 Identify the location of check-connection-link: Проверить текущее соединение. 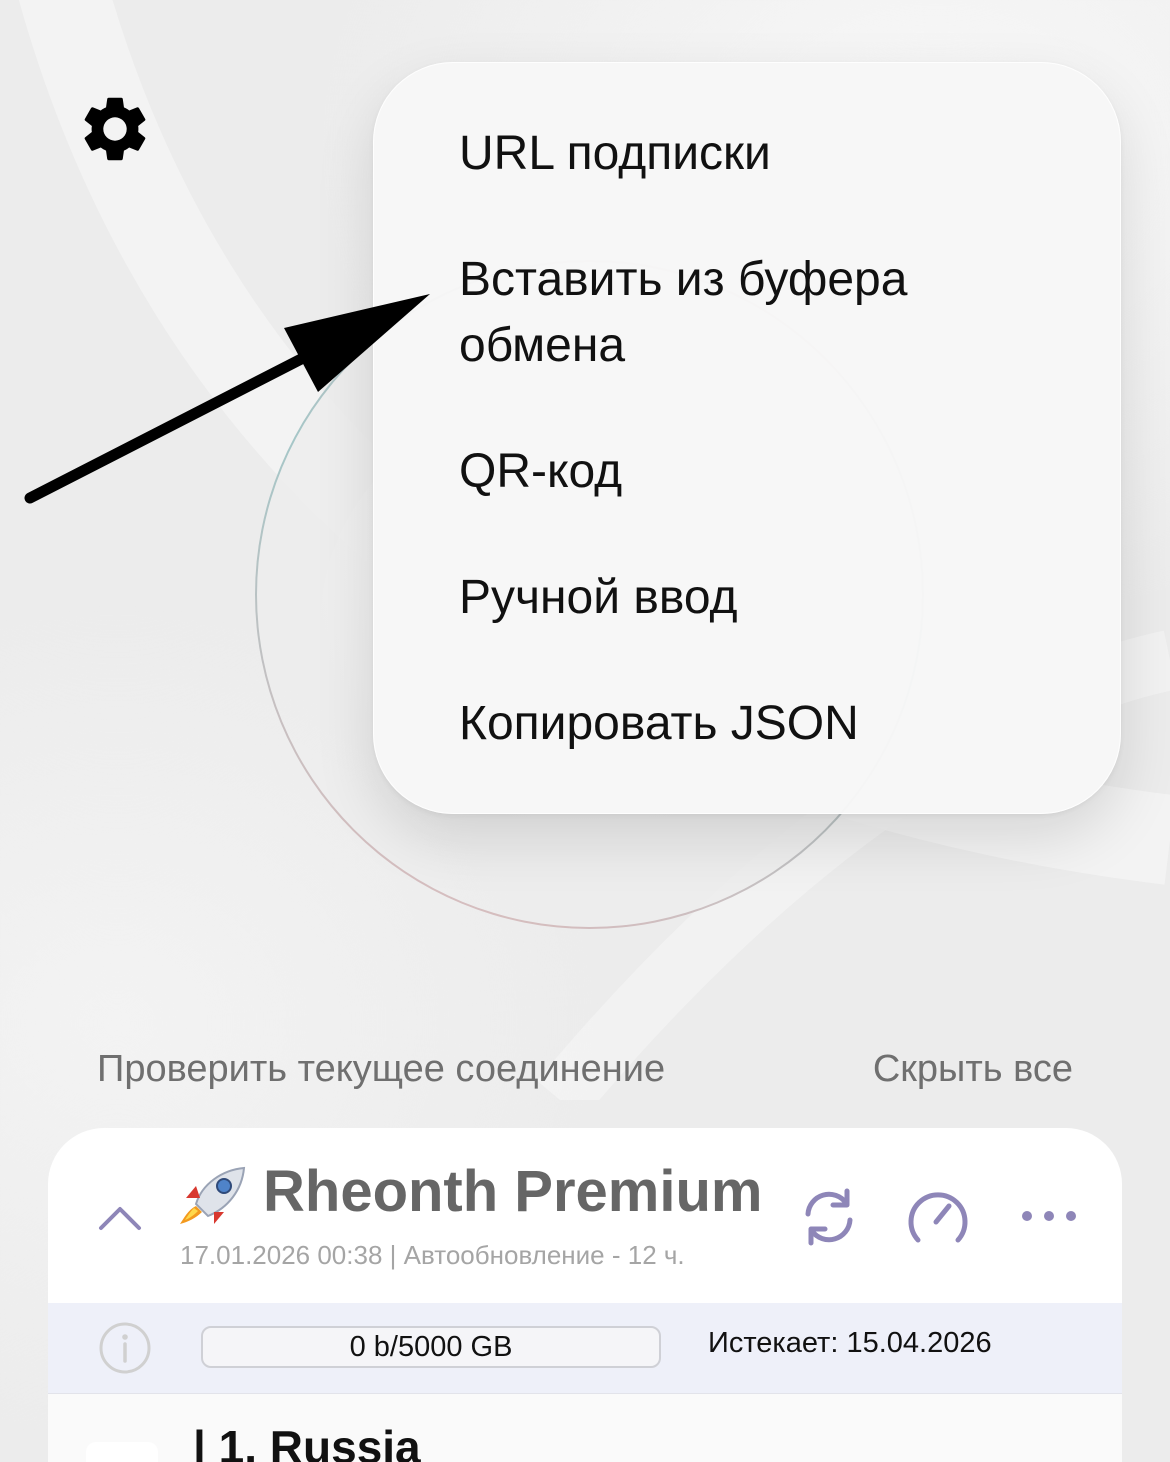
(381, 1069).